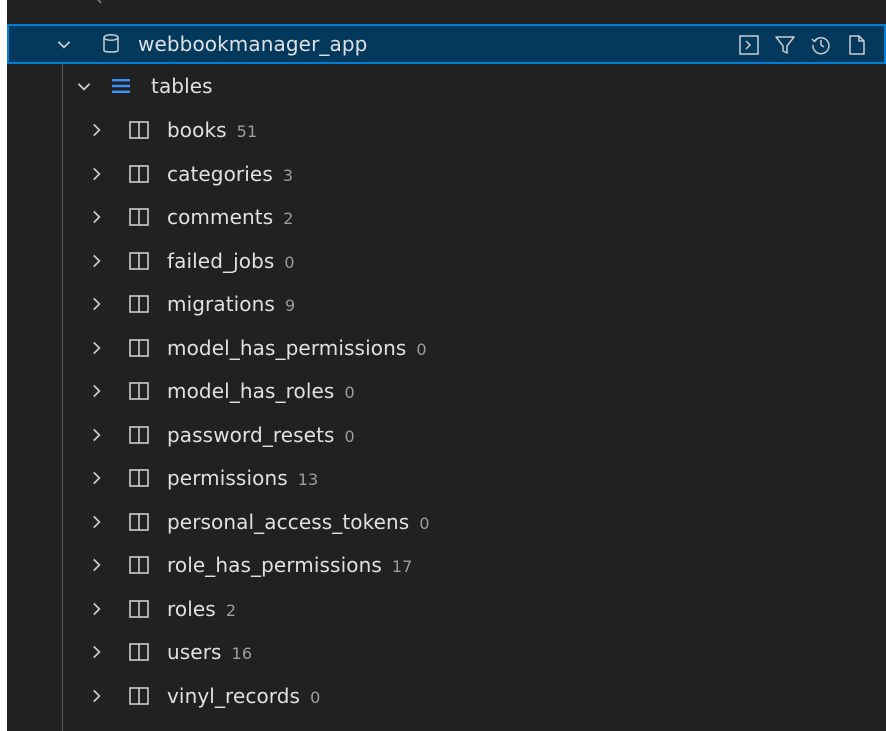 The image size is (886, 731). What do you see at coordinates (251, 391) in the screenshot?
I see `table-name-label: model_has_roles` at bounding box center [251, 391].